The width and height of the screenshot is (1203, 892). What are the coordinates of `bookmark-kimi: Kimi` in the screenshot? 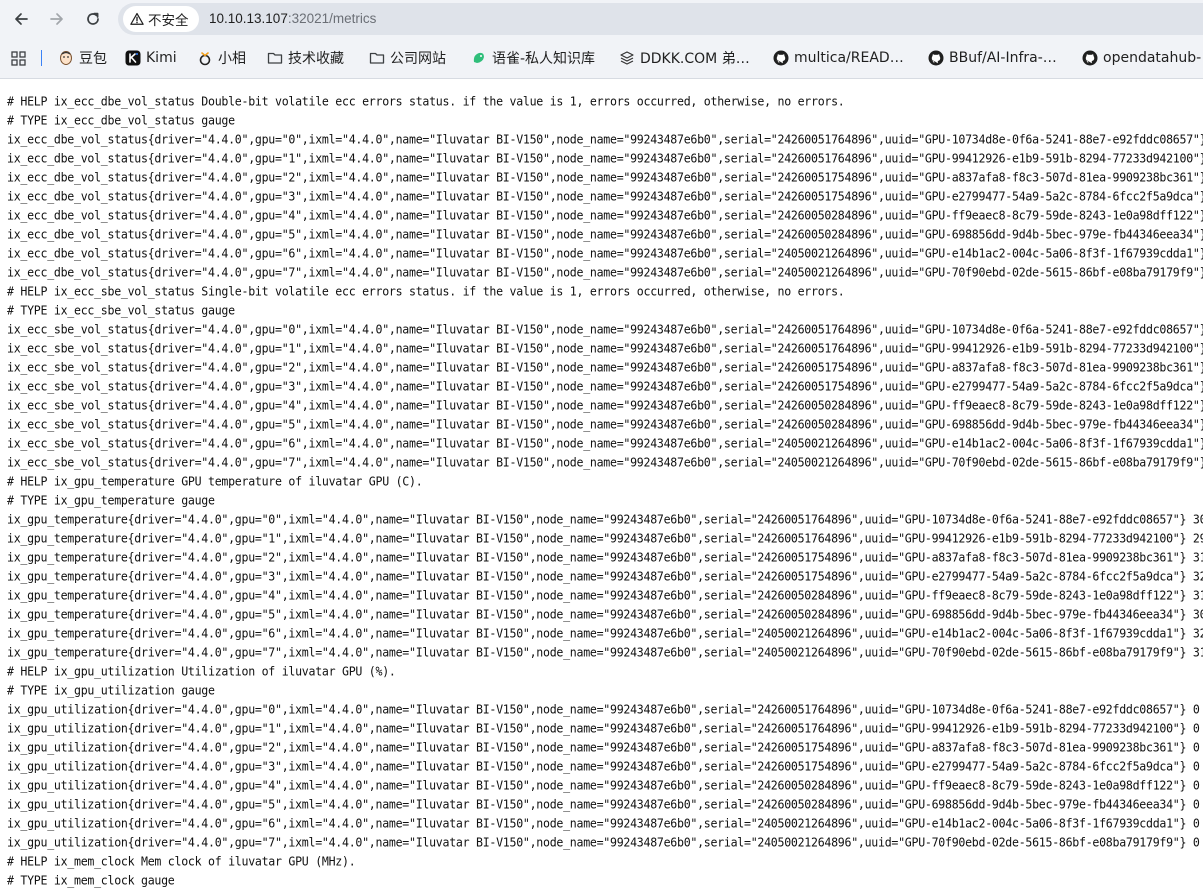 It's located at (151, 58).